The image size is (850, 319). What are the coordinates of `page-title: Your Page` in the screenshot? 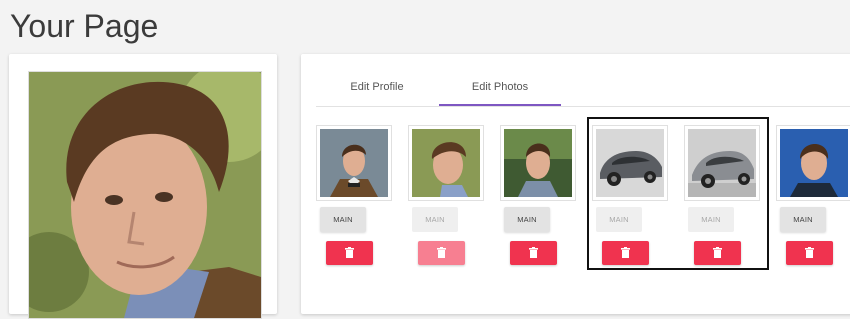 It's located at (84, 26).